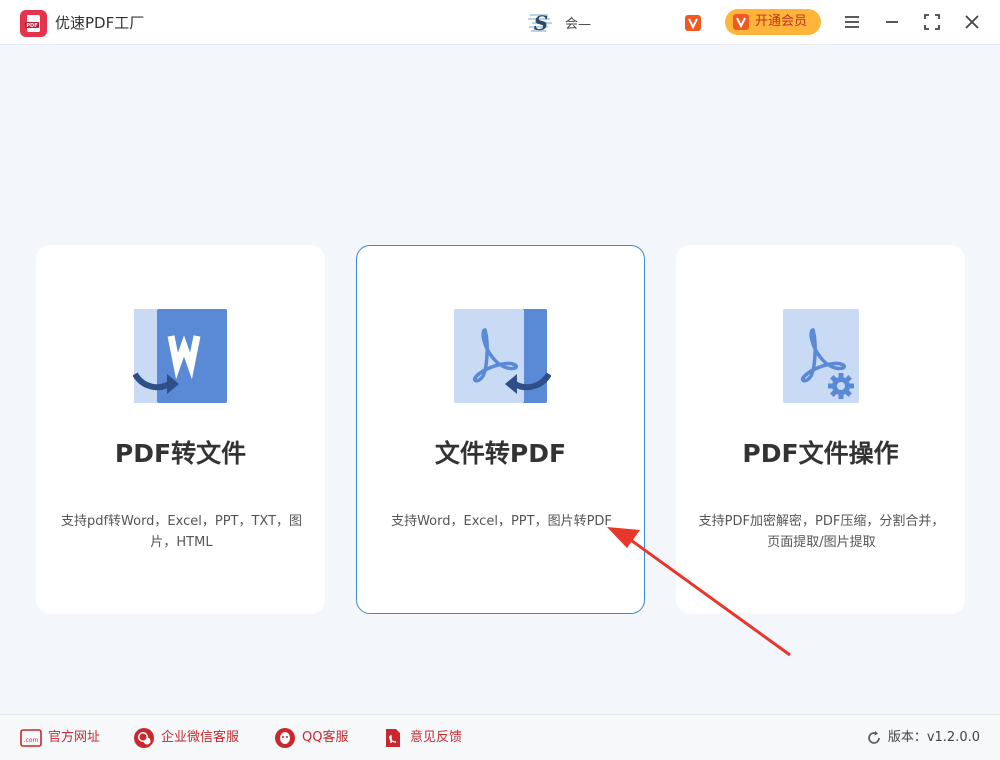 The image size is (1000, 760). What do you see at coordinates (200, 737) in the screenshot?
I see `footer-link-label: 企业微信客服` at bounding box center [200, 737].